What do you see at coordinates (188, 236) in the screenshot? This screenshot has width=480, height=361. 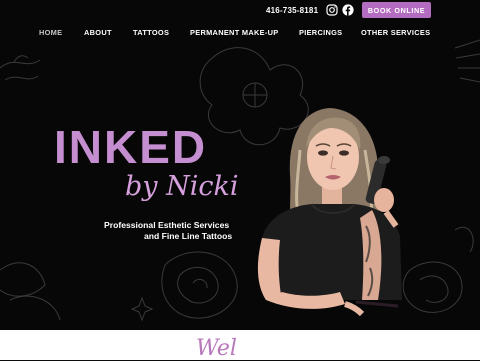 I see `hero-tagline-line-2: and Fine Line Tattoos` at bounding box center [188, 236].